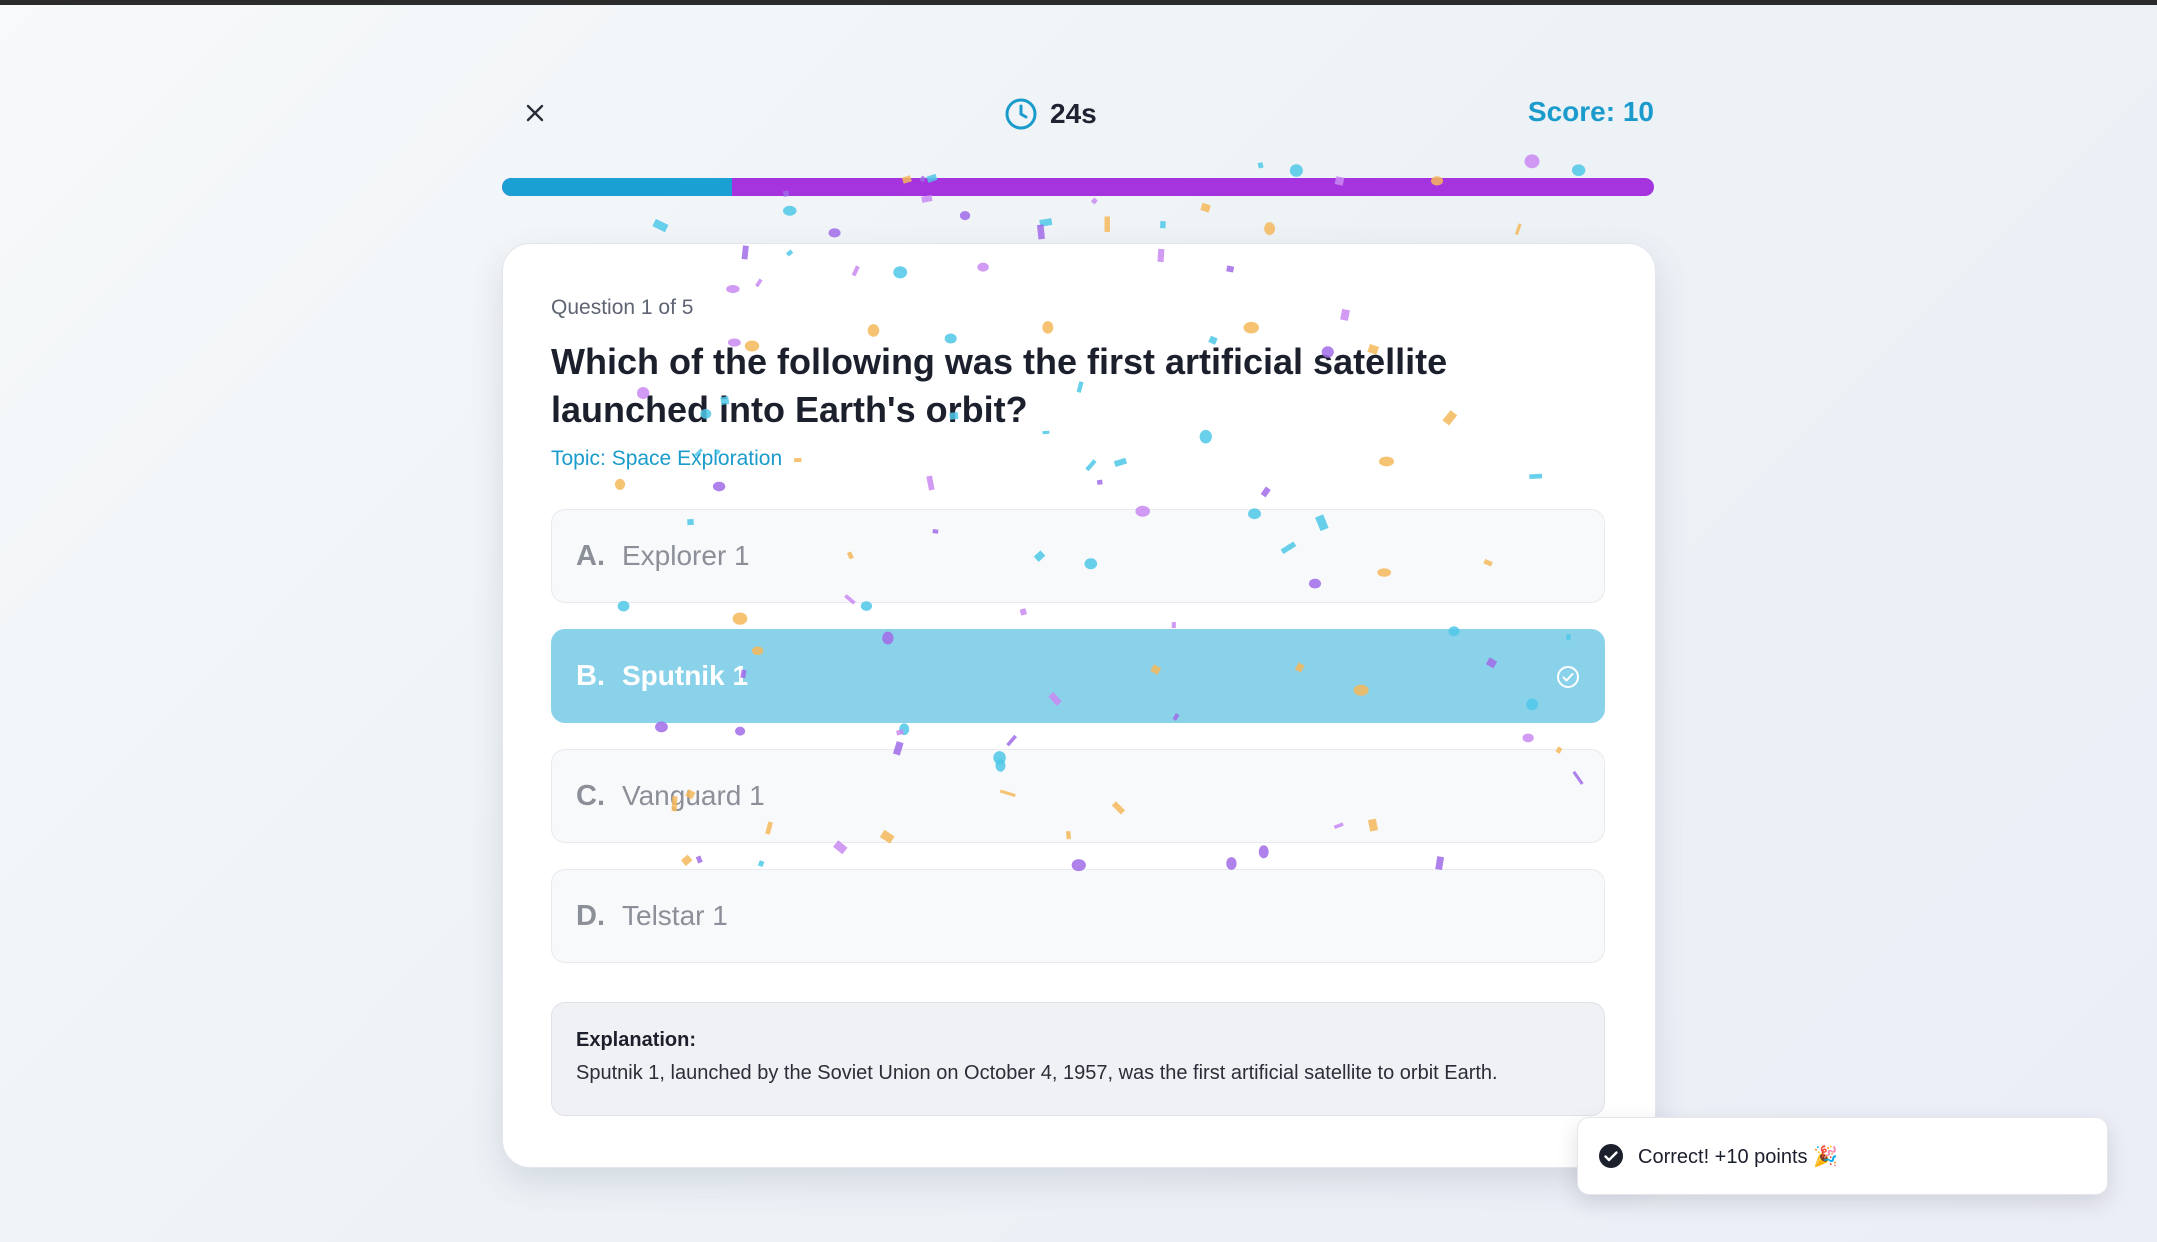 The image size is (2157, 1242). What do you see at coordinates (1078, 676) in the screenshot?
I see `option-b: B. Sputnik 1` at bounding box center [1078, 676].